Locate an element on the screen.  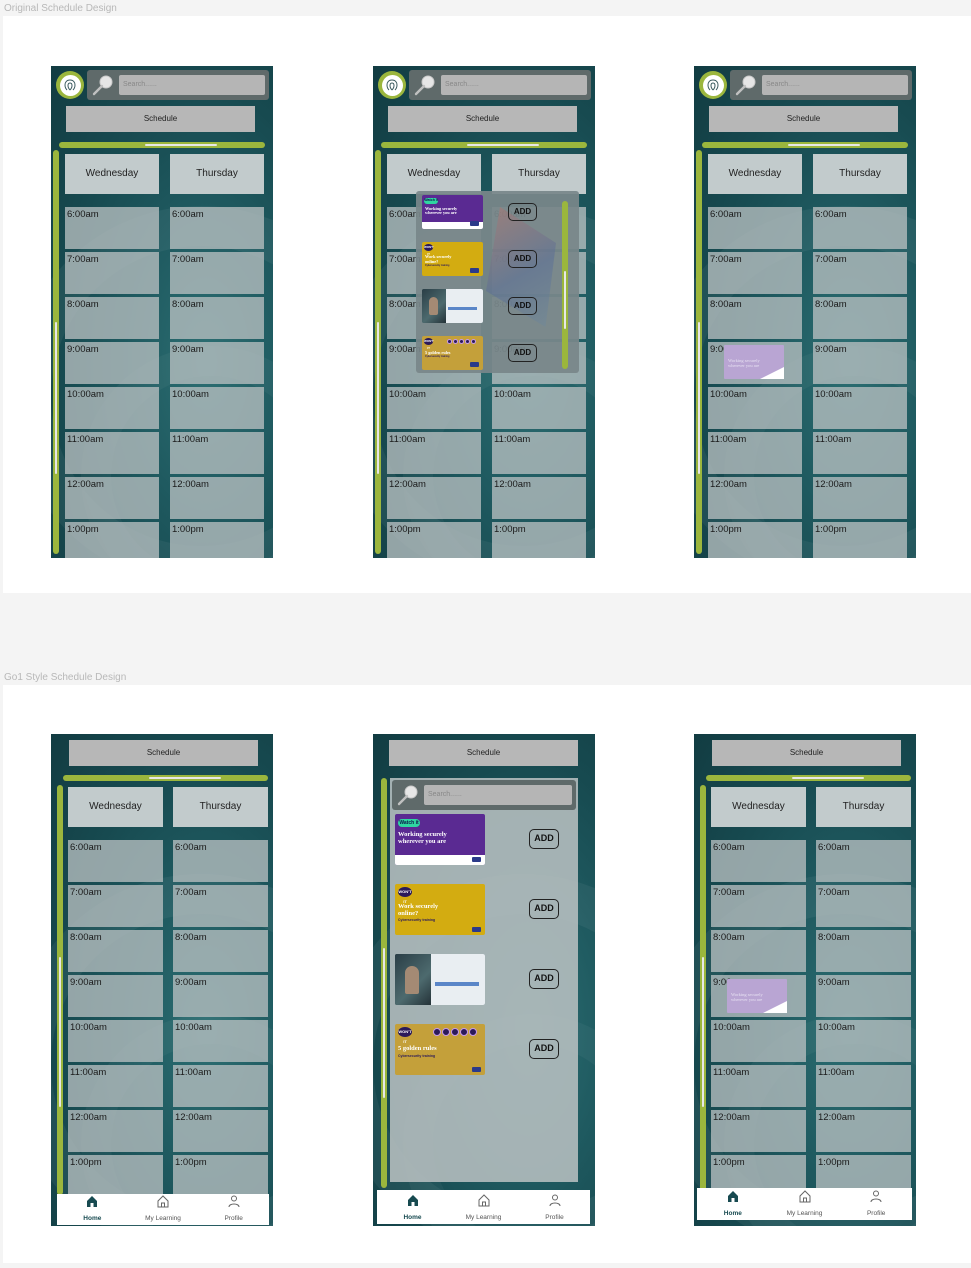
course-card is located at coordinates (440, 979).